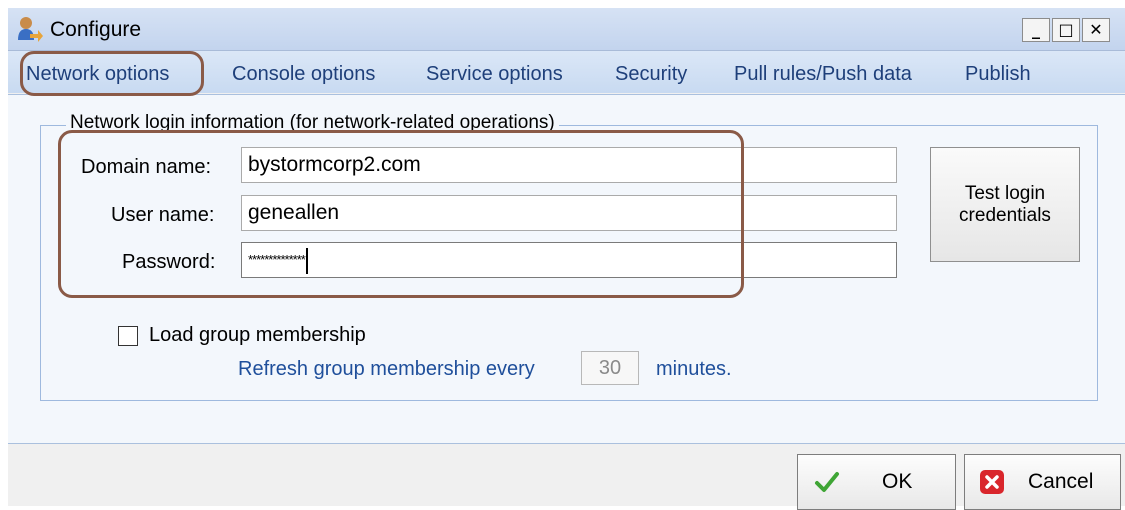 The image size is (1125, 510). Describe the element at coordinates (992, 482) in the screenshot. I see `cancel-x-icon` at that location.